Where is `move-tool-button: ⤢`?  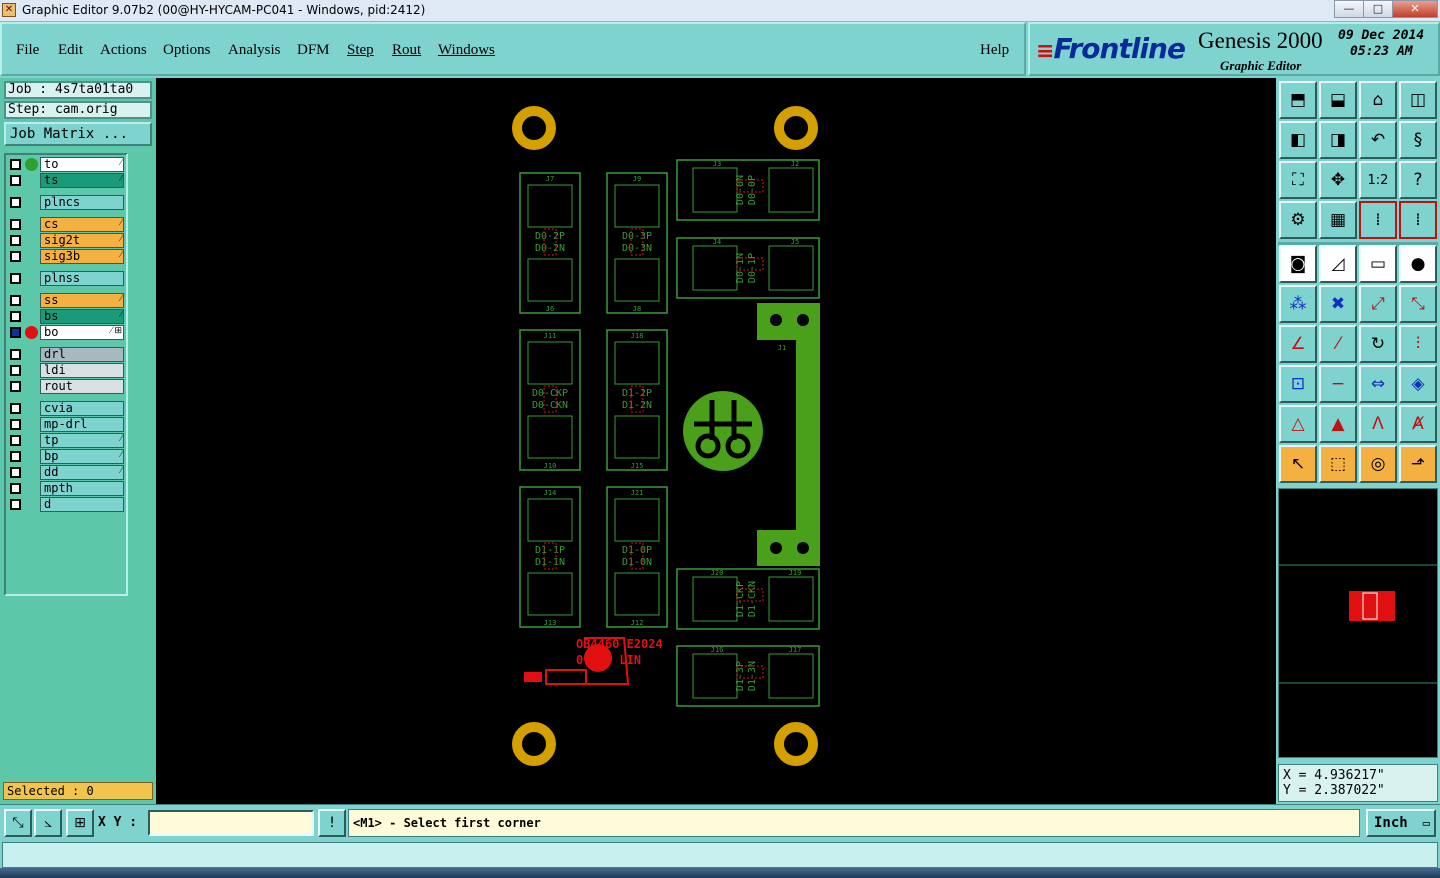 move-tool-button: ⤢ is located at coordinates (1378, 304).